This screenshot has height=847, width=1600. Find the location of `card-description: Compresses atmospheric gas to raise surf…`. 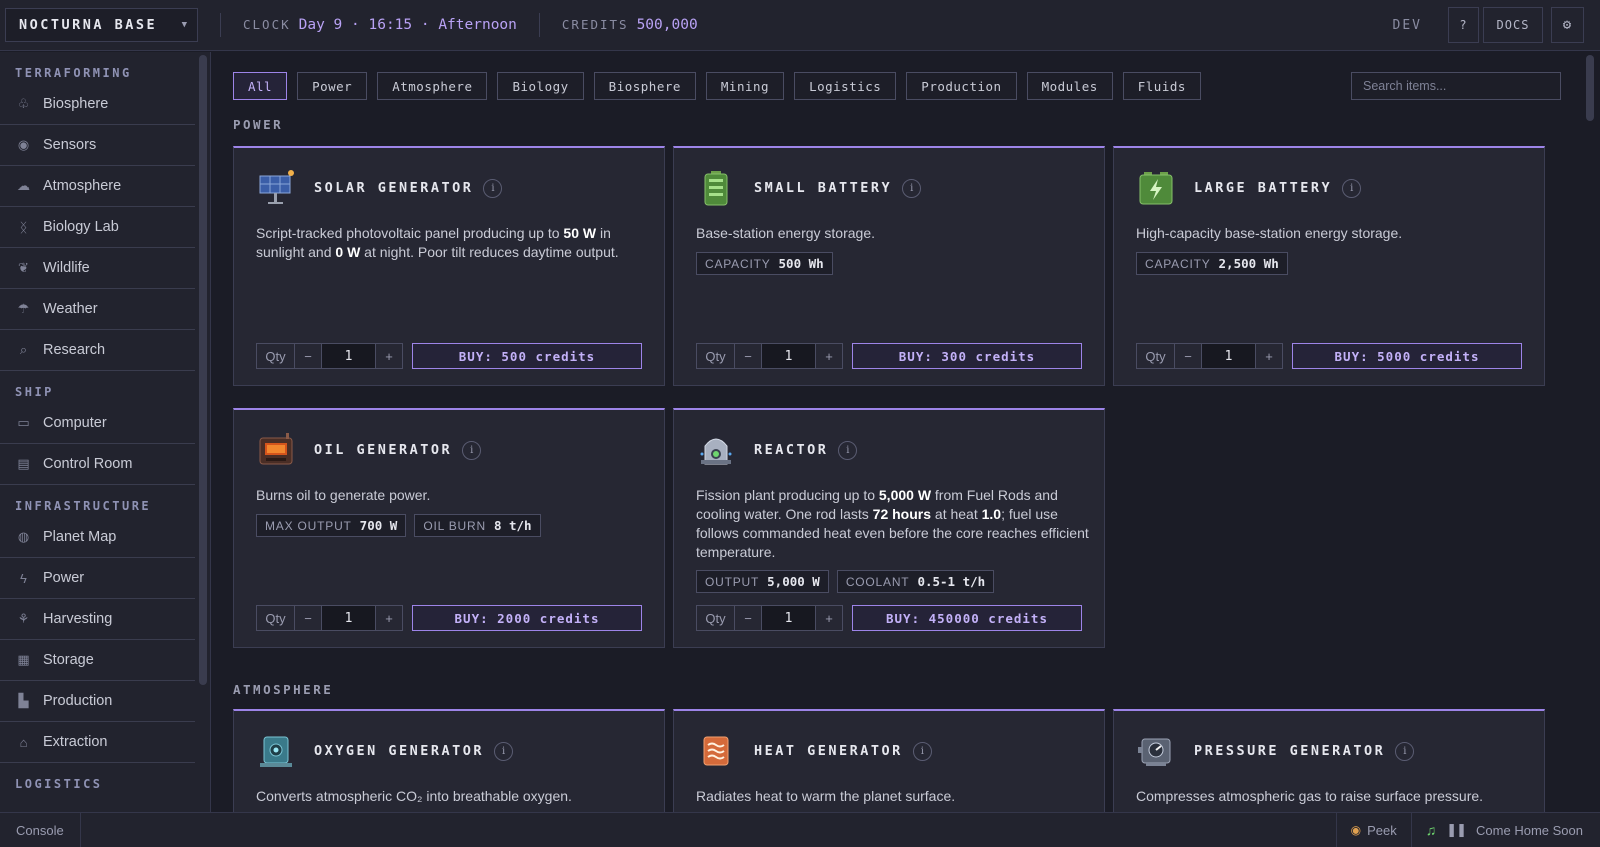

card-description: Compresses atmospheric gas to raise surf… is located at coordinates (1333, 796).